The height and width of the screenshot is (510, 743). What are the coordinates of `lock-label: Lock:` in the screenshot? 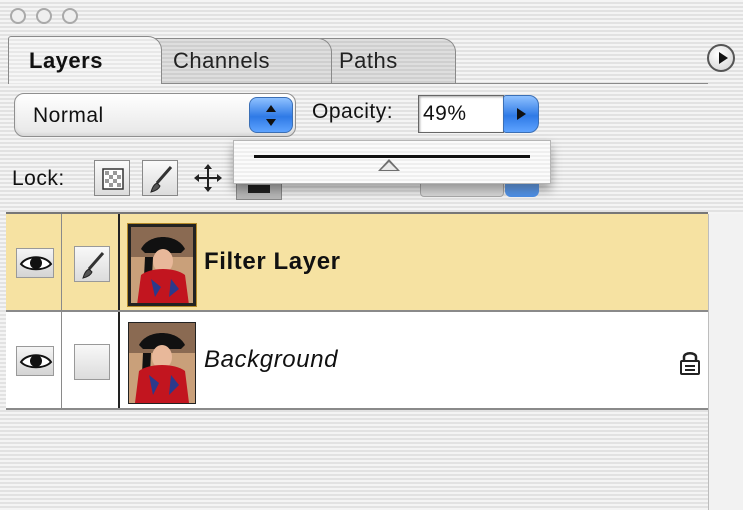 It's located at (38, 178).